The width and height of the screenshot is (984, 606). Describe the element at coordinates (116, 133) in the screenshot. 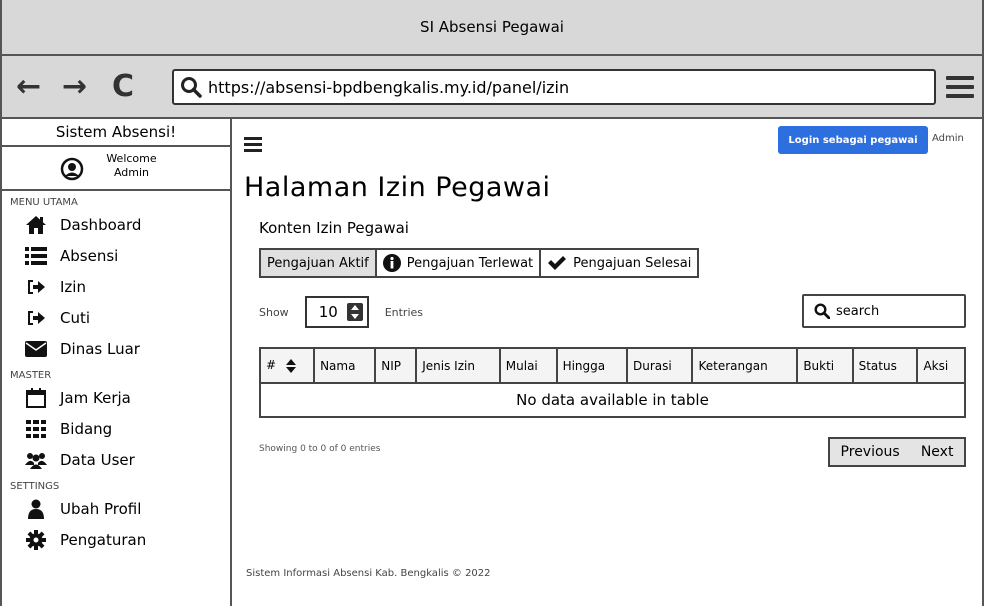

I see `sidebar-title: Sistem Absensi!` at that location.